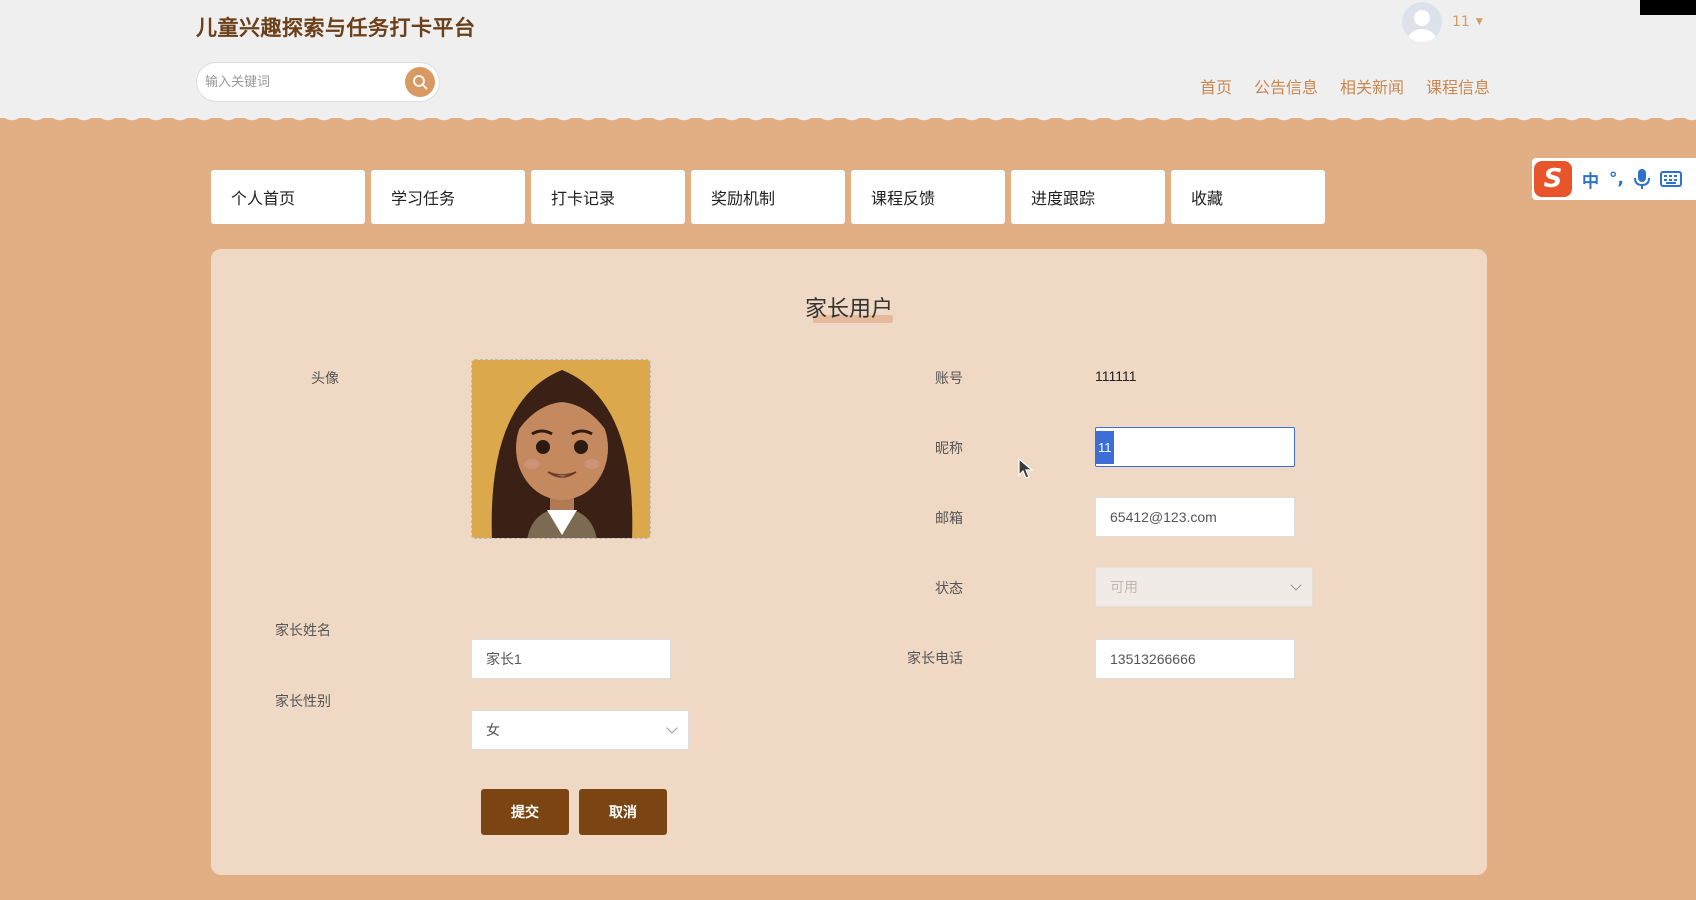 This screenshot has width=1696, height=900. What do you see at coordinates (1088, 197) in the screenshot?
I see `tab-progress: 进度跟踪` at bounding box center [1088, 197].